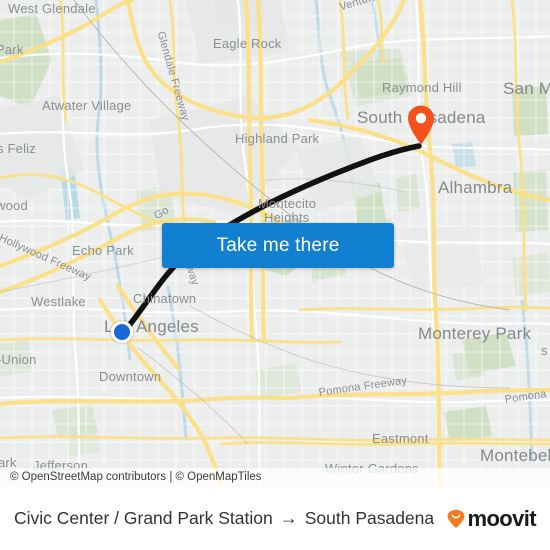  I want to click on moovit-pin-smile-icon, so click(456, 518).